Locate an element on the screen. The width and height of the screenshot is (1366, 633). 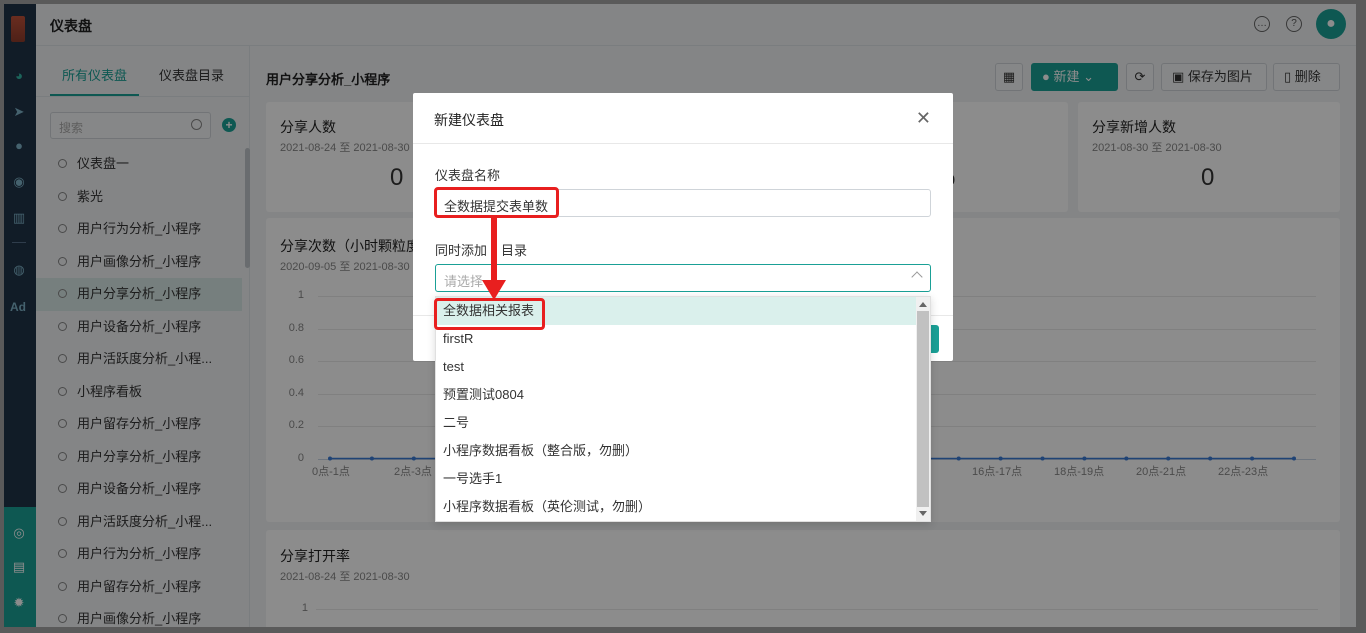
annotation-box-option is located at coordinates (489, 314).